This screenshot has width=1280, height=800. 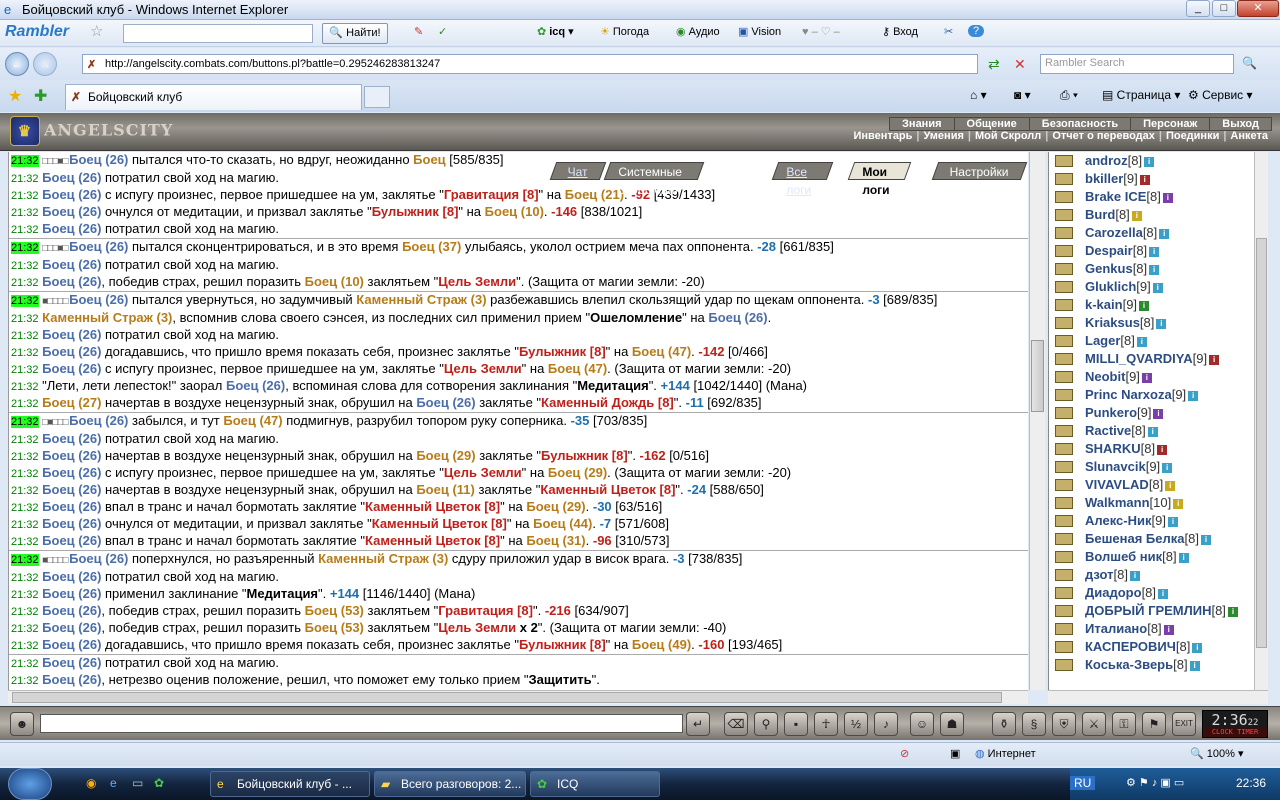 What do you see at coordinates (1224, 8) in the screenshot?
I see `maximize-button: □` at bounding box center [1224, 8].